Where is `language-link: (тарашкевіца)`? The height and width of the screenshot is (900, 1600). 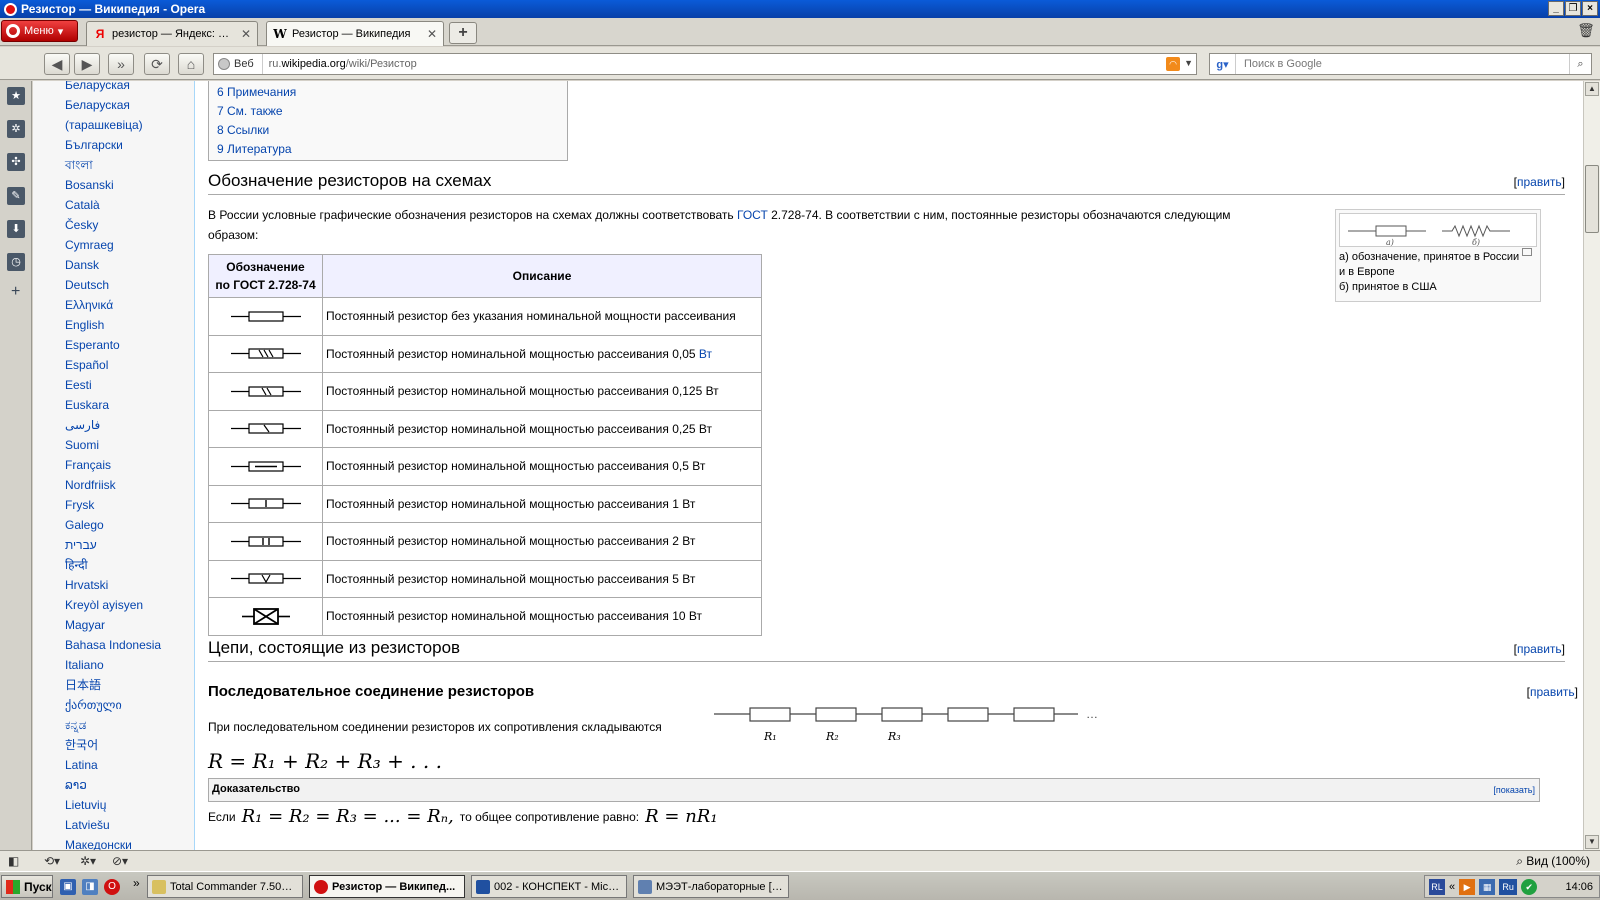
language-link: (тарашкевіца) is located at coordinates (113, 125).